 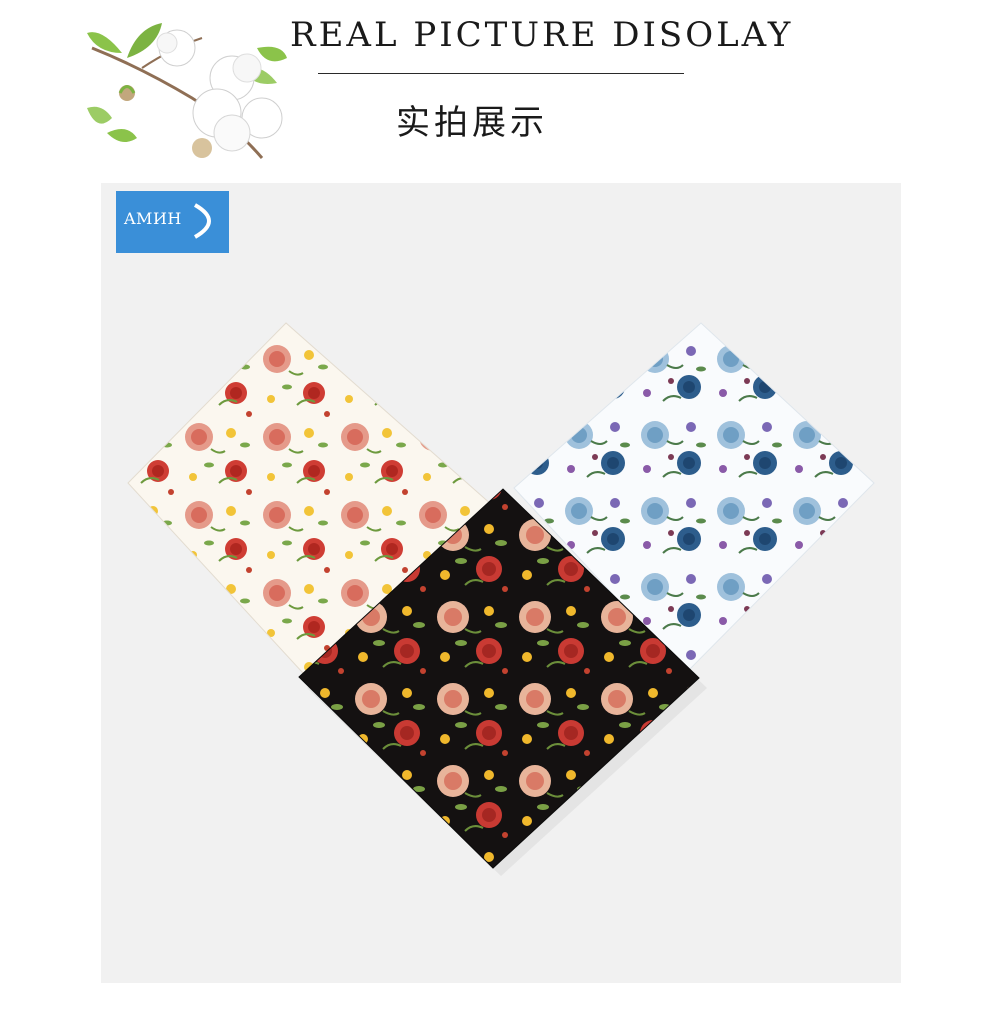 I want to click on brand-arc-icon, so click(x=202, y=221).